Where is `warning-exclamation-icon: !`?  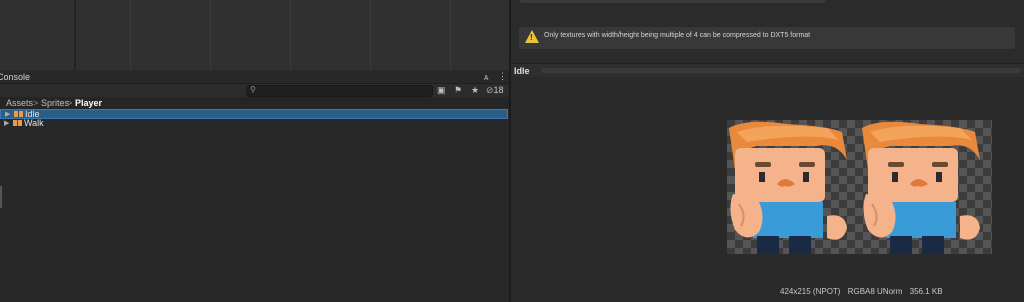
warning-exclamation-icon: ! is located at coordinates (531, 37).